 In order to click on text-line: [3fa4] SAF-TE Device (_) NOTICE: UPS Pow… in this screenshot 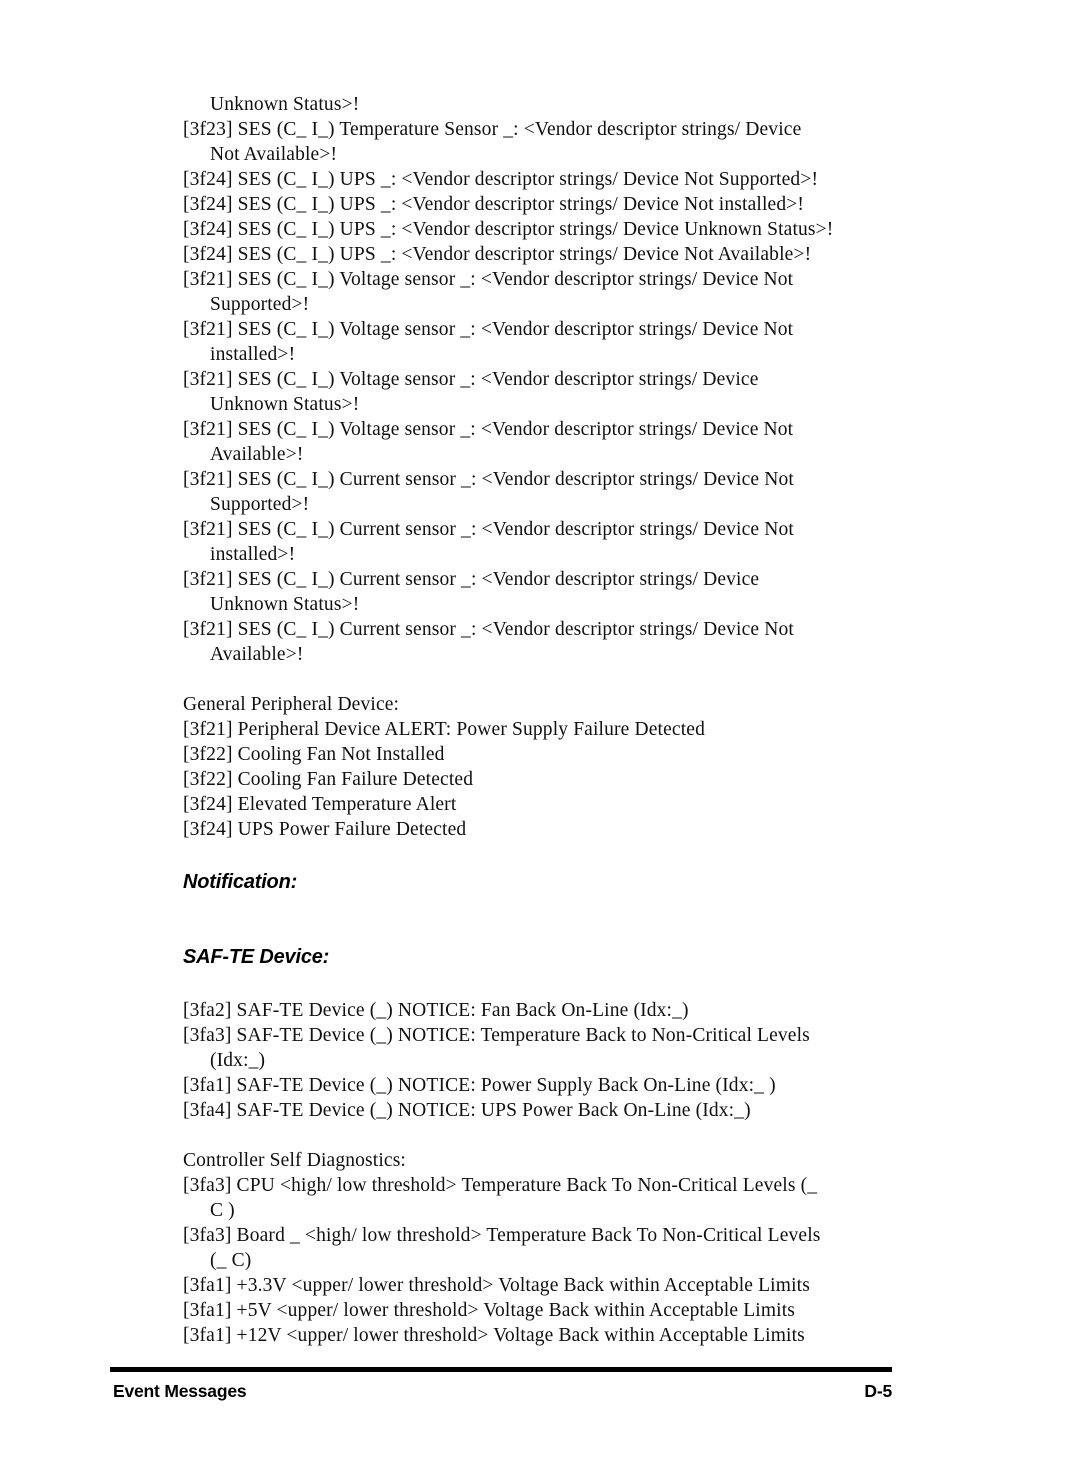, I will do `click(467, 1110)`.